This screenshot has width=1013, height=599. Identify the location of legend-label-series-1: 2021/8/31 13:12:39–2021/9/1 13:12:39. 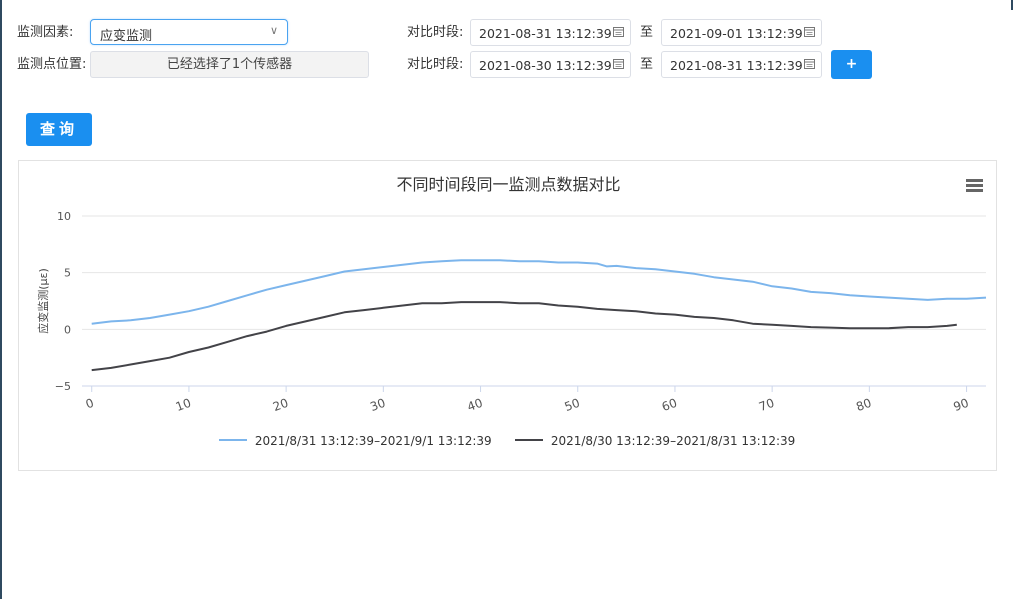
(373, 441).